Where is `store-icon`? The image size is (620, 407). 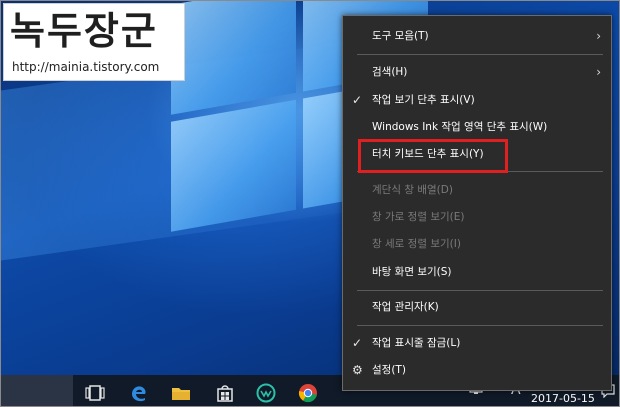 store-icon is located at coordinates (225, 393).